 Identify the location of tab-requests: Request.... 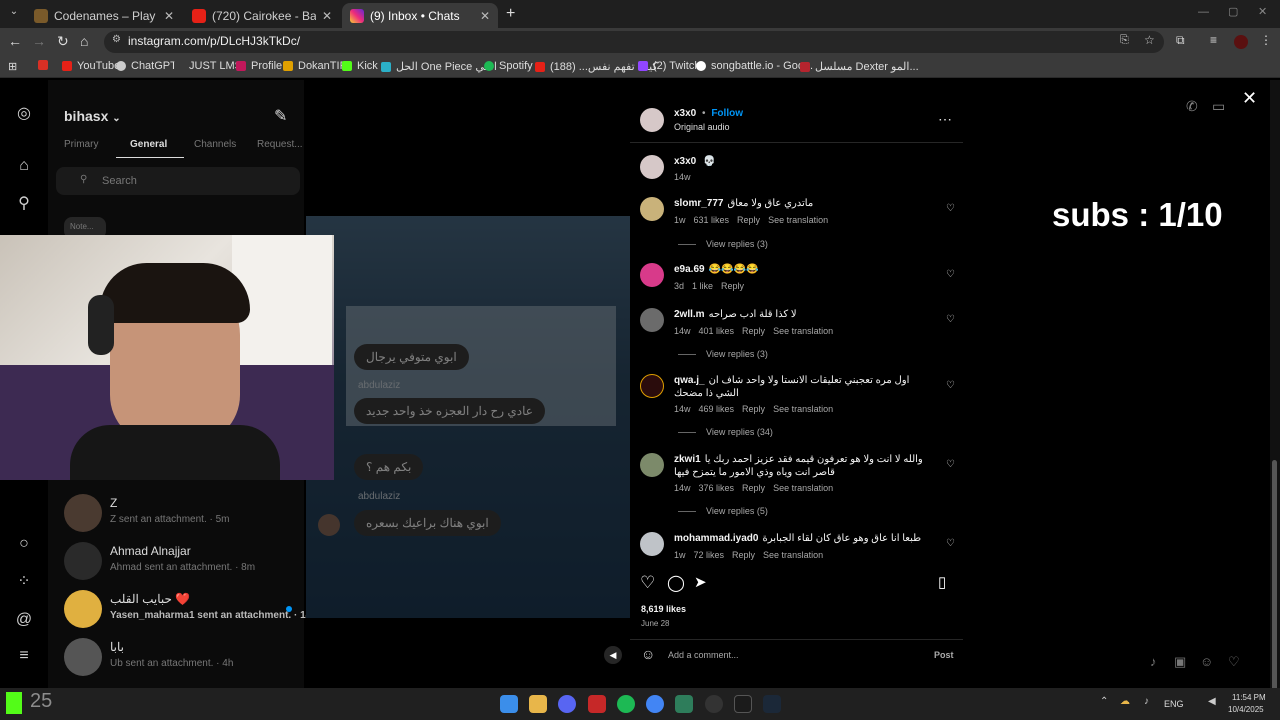
(280, 144).